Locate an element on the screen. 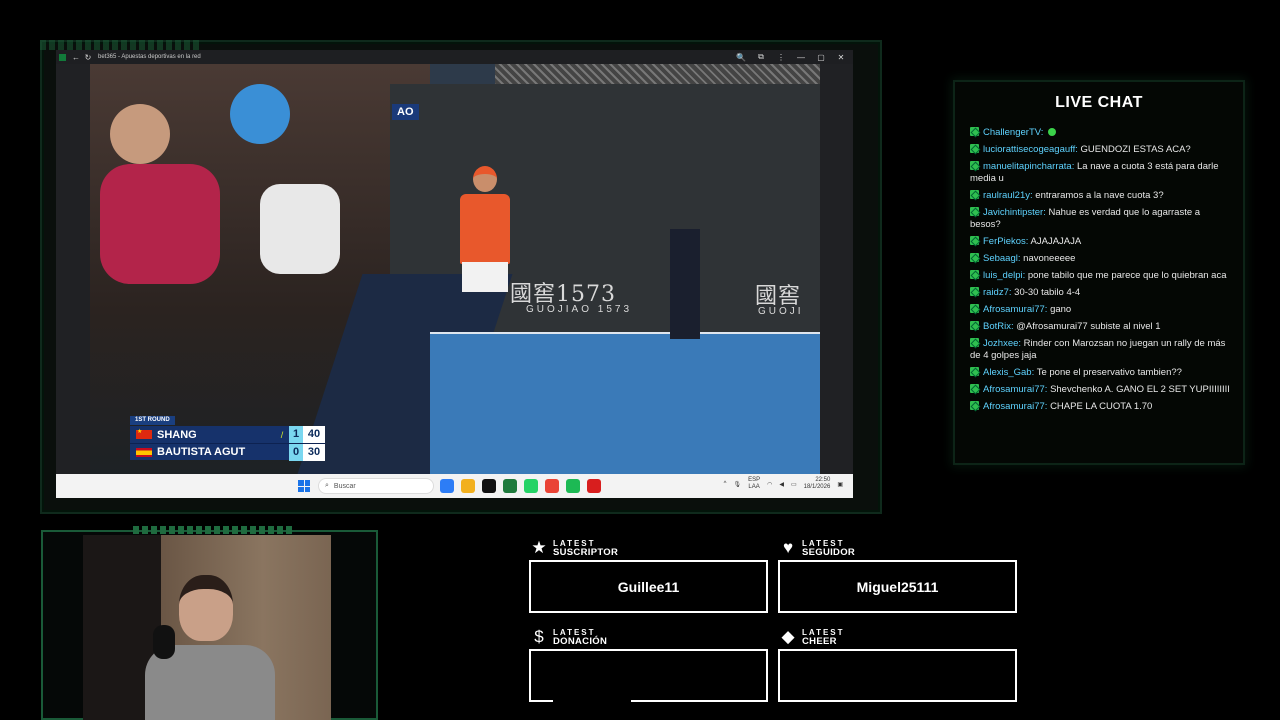  chat-username: ChallengerTV: is located at coordinates (1013, 132).